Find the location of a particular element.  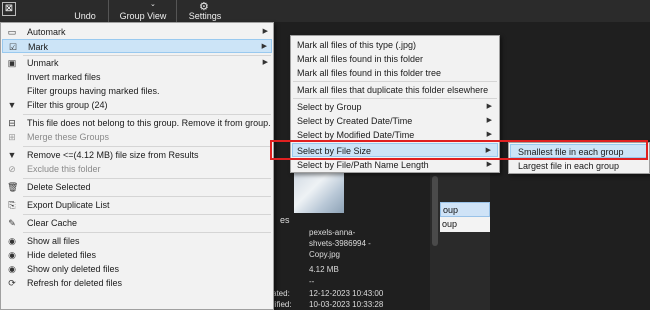

dash-value: -- is located at coordinates (312, 281).